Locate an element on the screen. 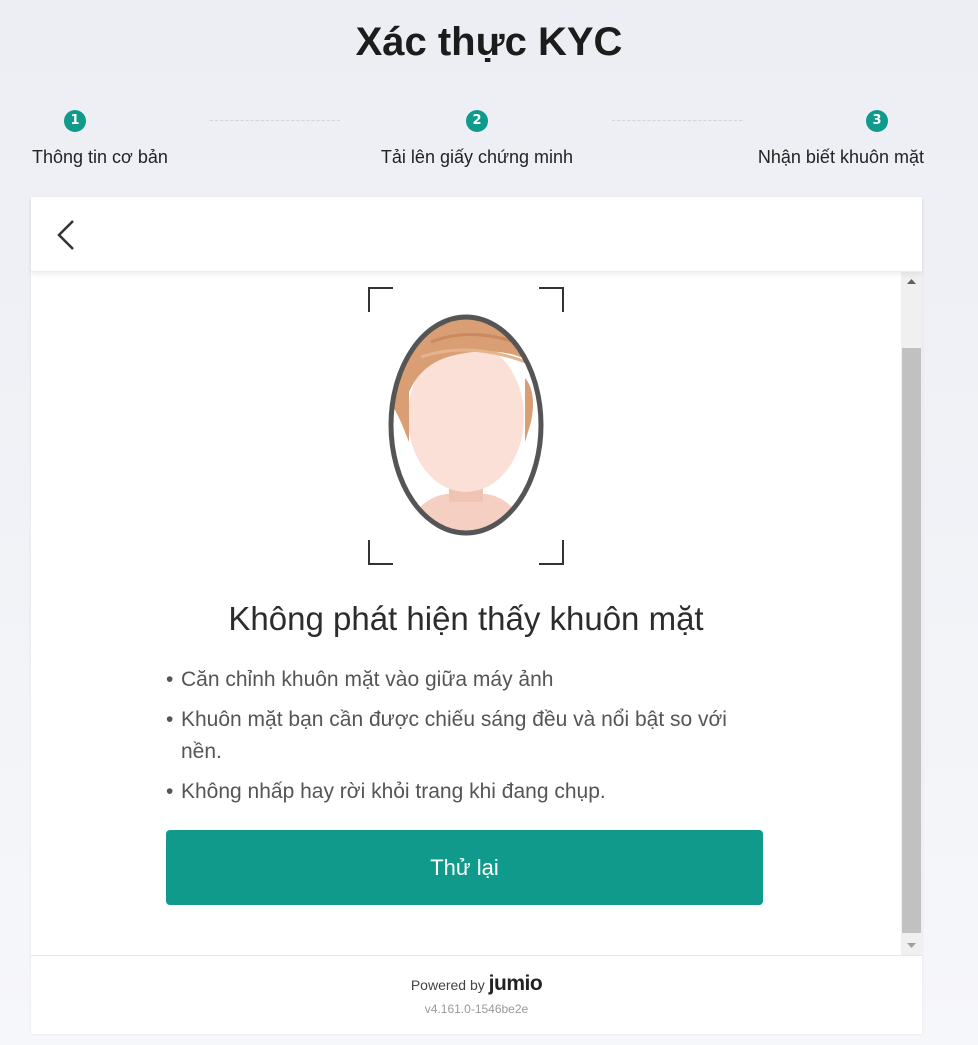  face-outline-icon is located at coordinates (466, 426).